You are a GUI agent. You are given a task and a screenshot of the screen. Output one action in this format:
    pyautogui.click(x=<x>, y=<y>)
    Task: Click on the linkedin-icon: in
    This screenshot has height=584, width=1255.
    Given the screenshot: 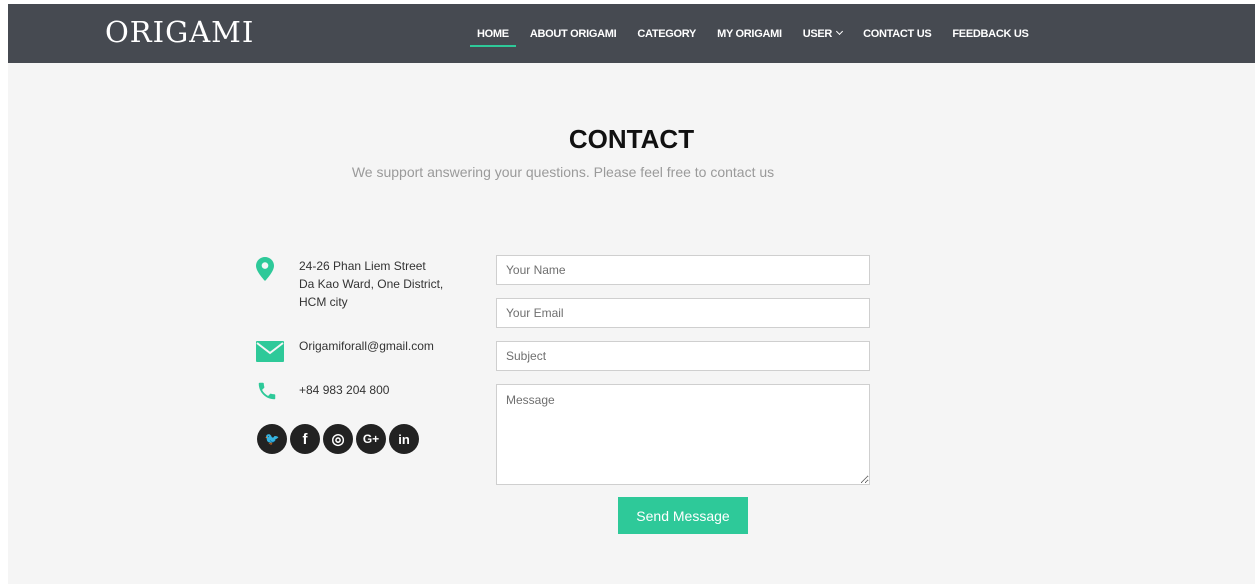 What is the action you would take?
    pyautogui.click(x=404, y=439)
    